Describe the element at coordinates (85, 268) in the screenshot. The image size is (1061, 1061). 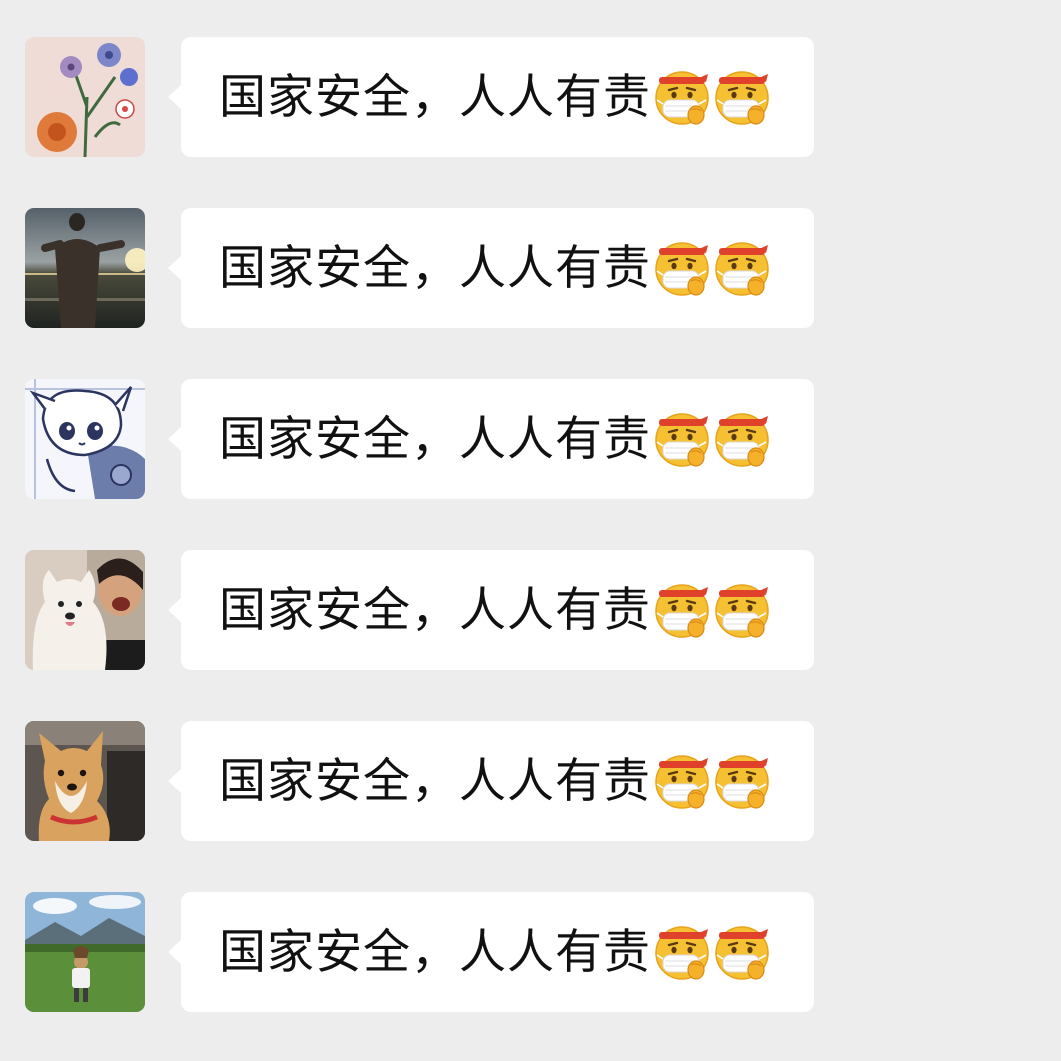
I see `sunset-silhouette-avatar` at that location.